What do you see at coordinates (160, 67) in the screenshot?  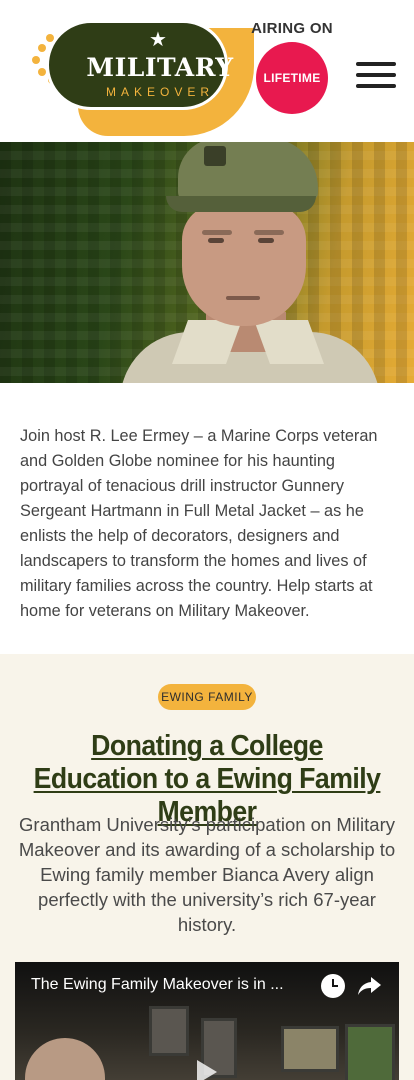 I see `logo-title: MILITARY` at bounding box center [160, 67].